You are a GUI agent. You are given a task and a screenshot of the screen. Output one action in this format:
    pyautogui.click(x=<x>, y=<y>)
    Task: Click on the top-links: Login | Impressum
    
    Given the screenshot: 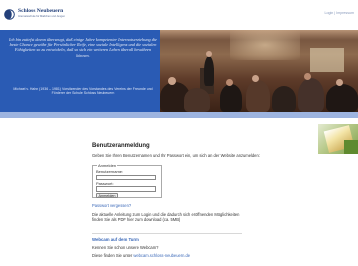 What is the action you would take?
    pyautogui.click(x=339, y=13)
    